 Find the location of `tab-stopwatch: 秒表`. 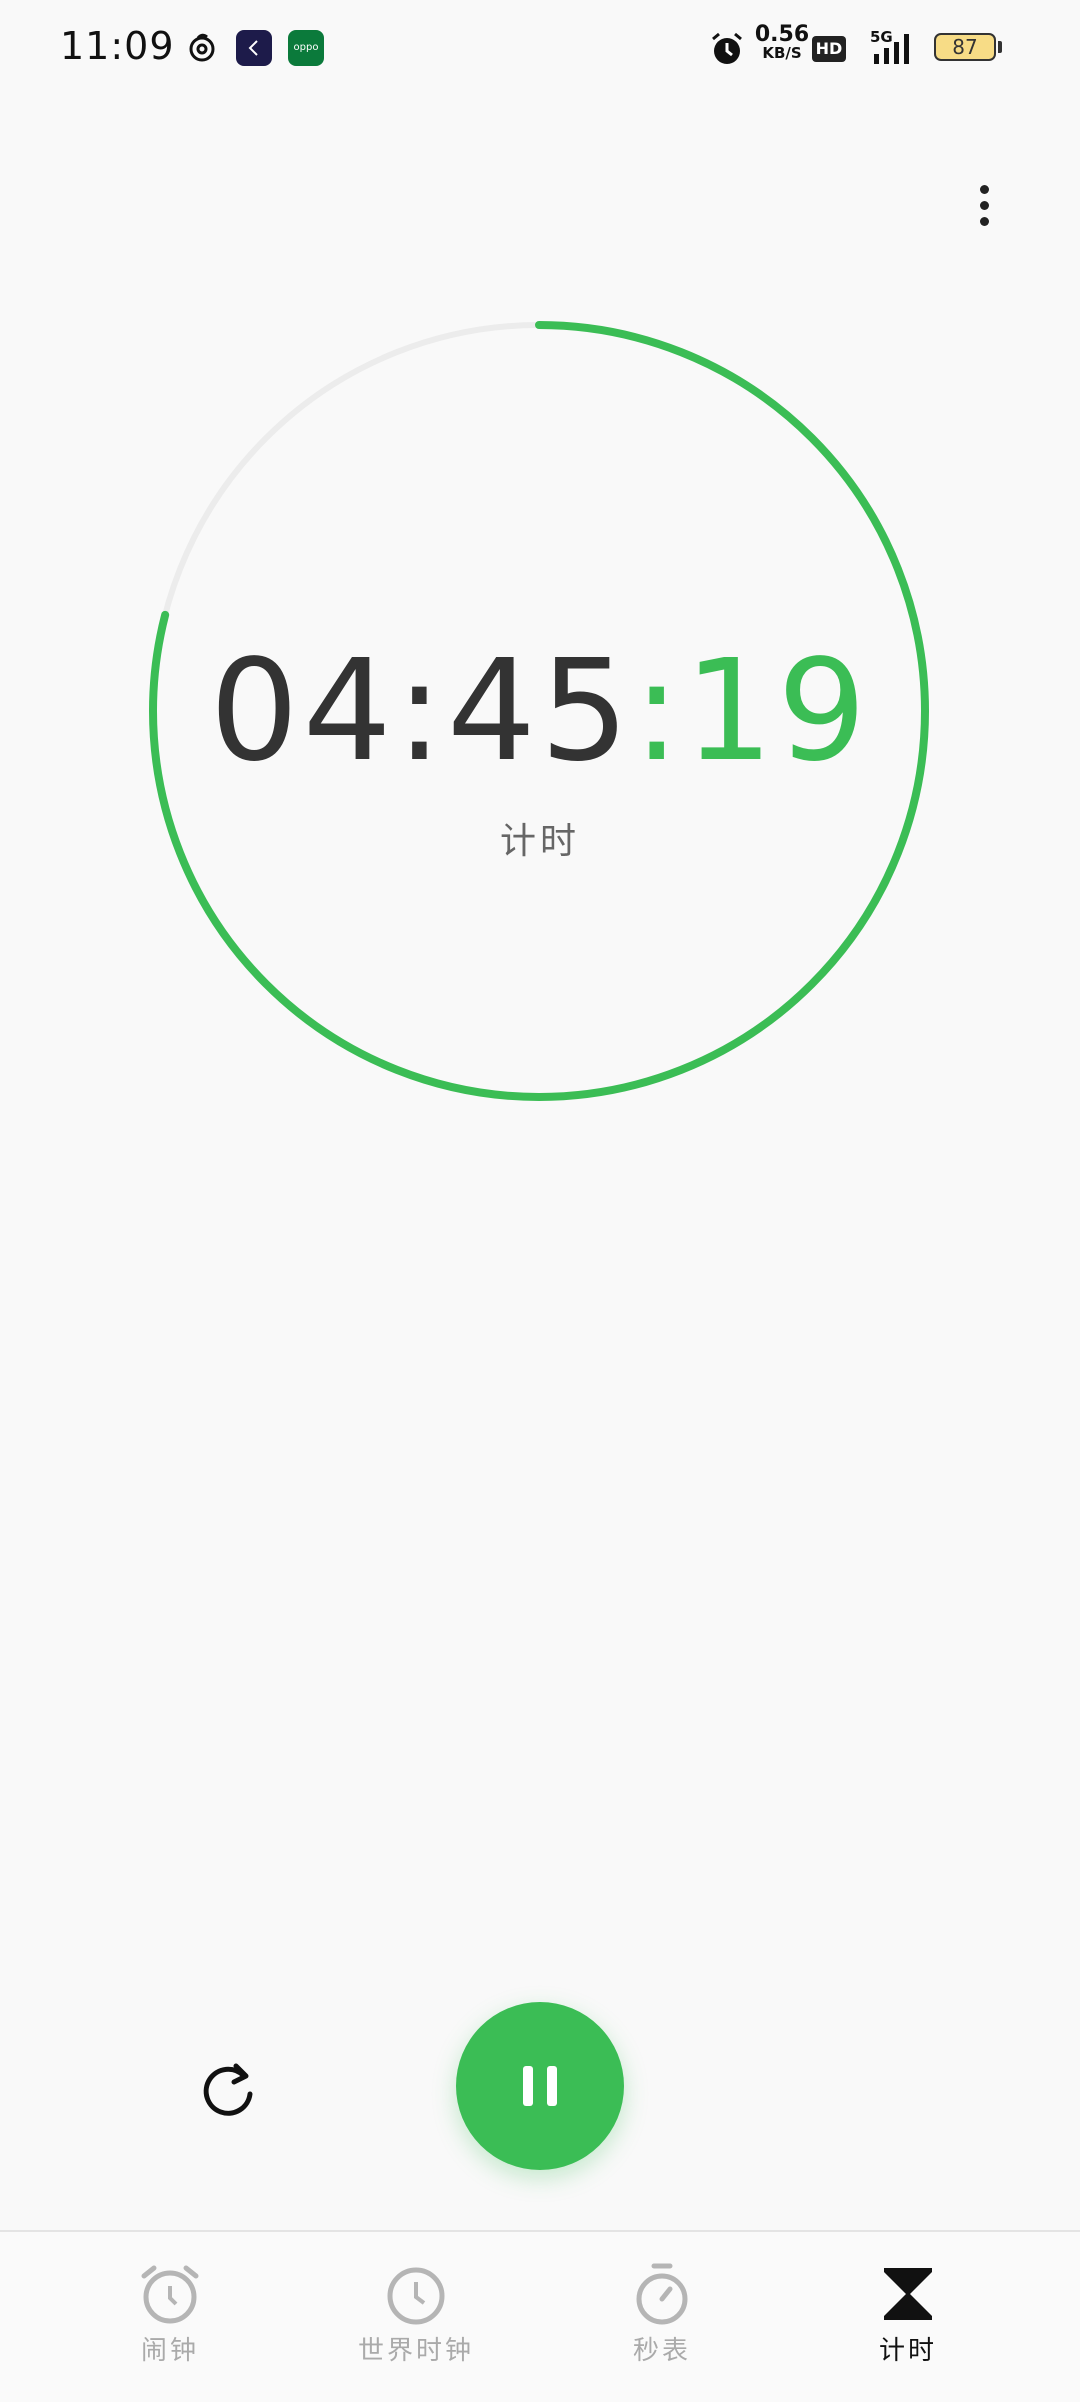

tab-stopwatch: 秒表 is located at coordinates (662, 2314).